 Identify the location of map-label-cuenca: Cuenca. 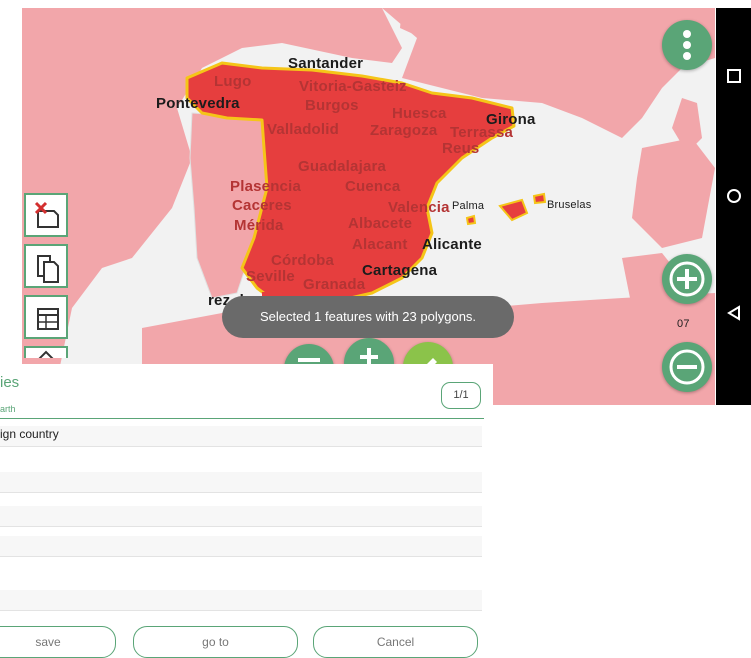
(373, 186).